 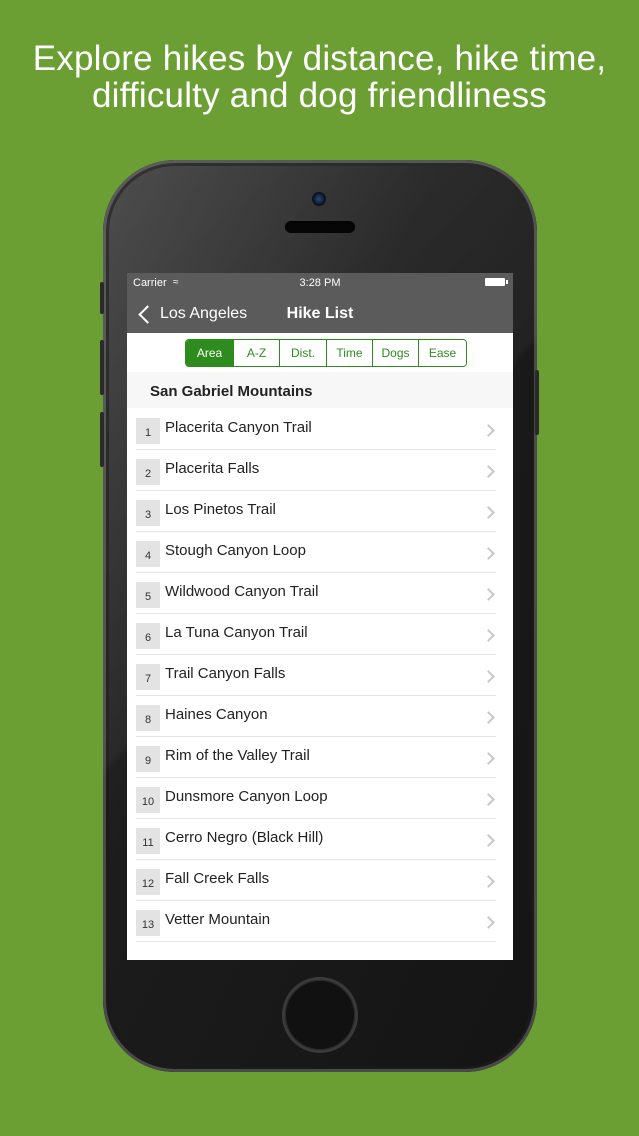 I want to click on hike-row: 11 Cerro Negro (Black Hill), so click(x=320, y=839).